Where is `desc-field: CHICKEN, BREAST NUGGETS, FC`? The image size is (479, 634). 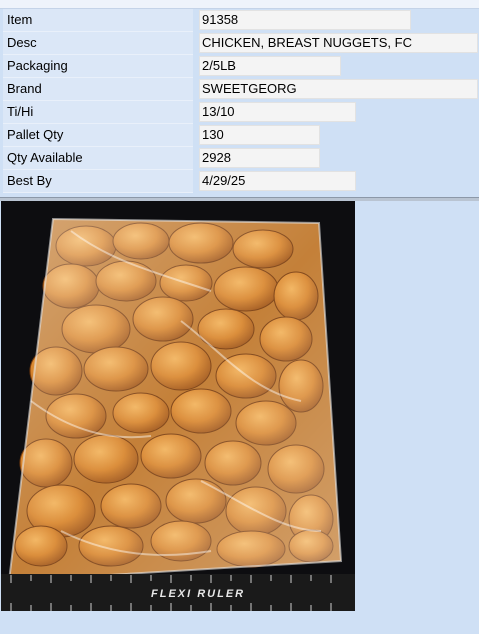
desc-field: CHICKEN, BREAST NUGGETS, FC is located at coordinates (338, 43).